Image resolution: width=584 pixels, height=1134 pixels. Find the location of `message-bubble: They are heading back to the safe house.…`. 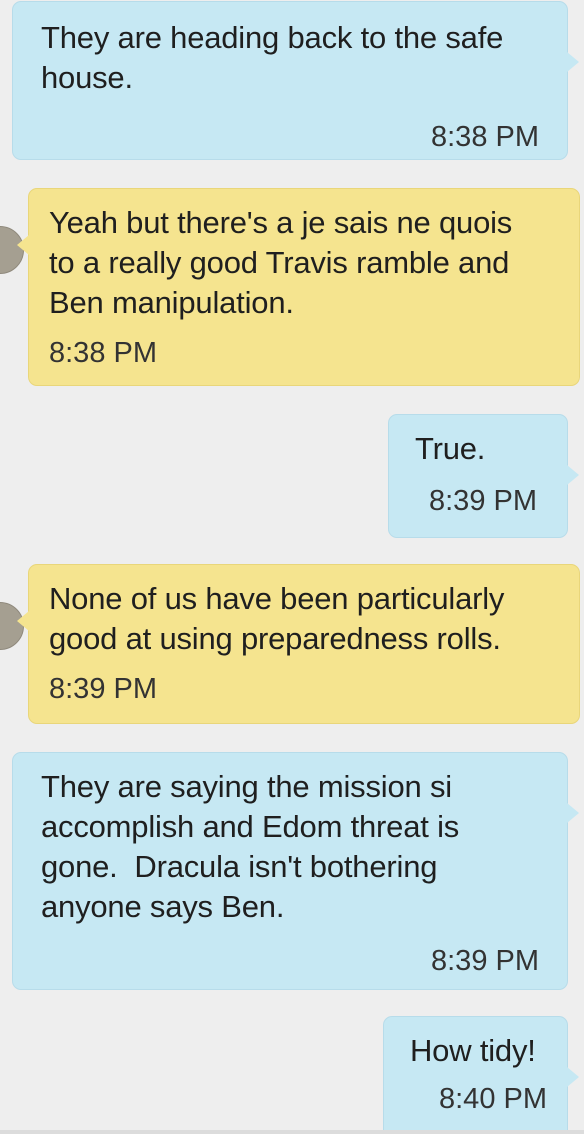

message-bubble: They are heading back to the safe house.… is located at coordinates (295, 80).